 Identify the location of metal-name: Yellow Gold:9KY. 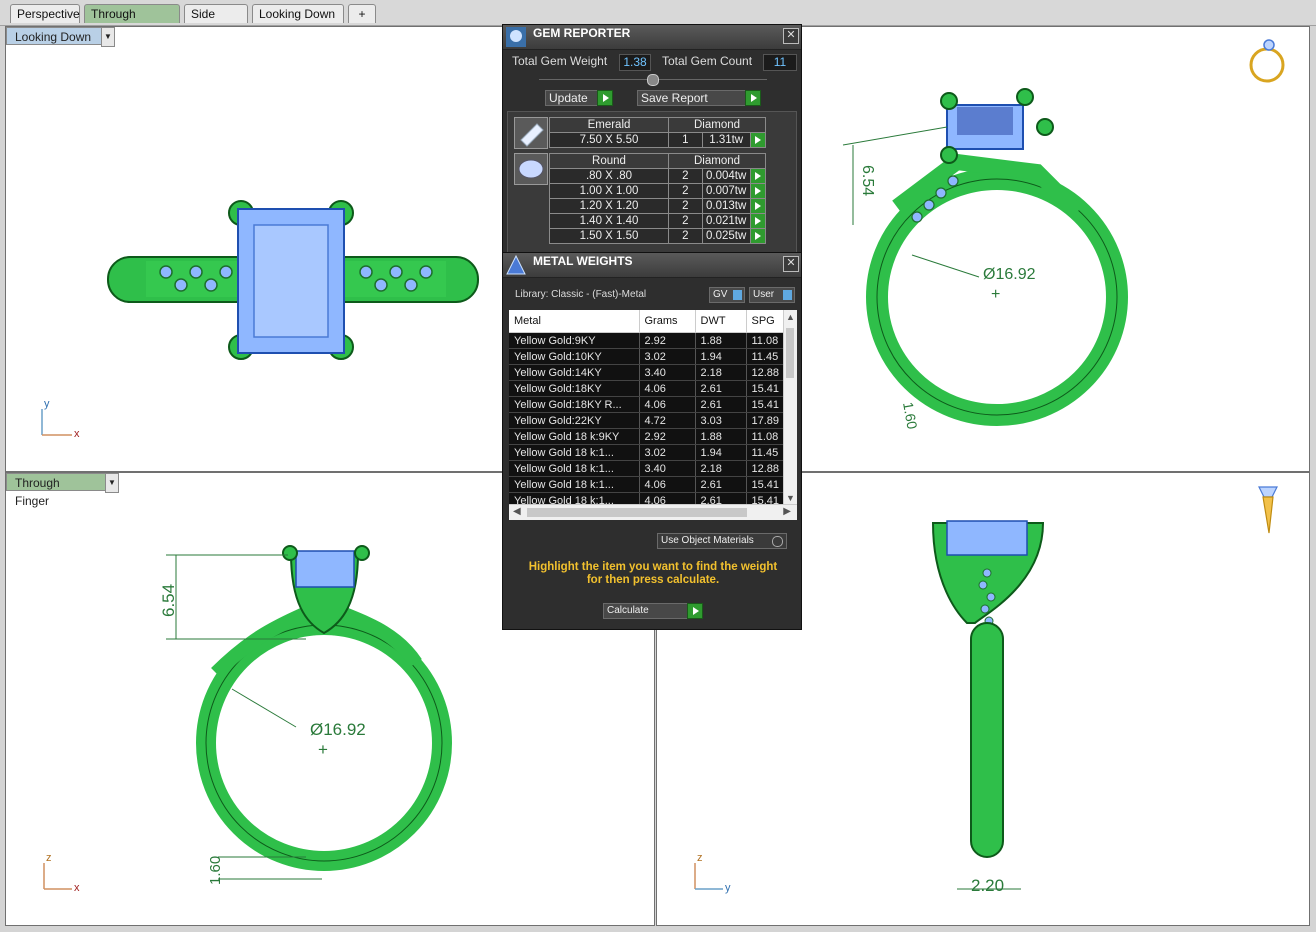
(574, 340).